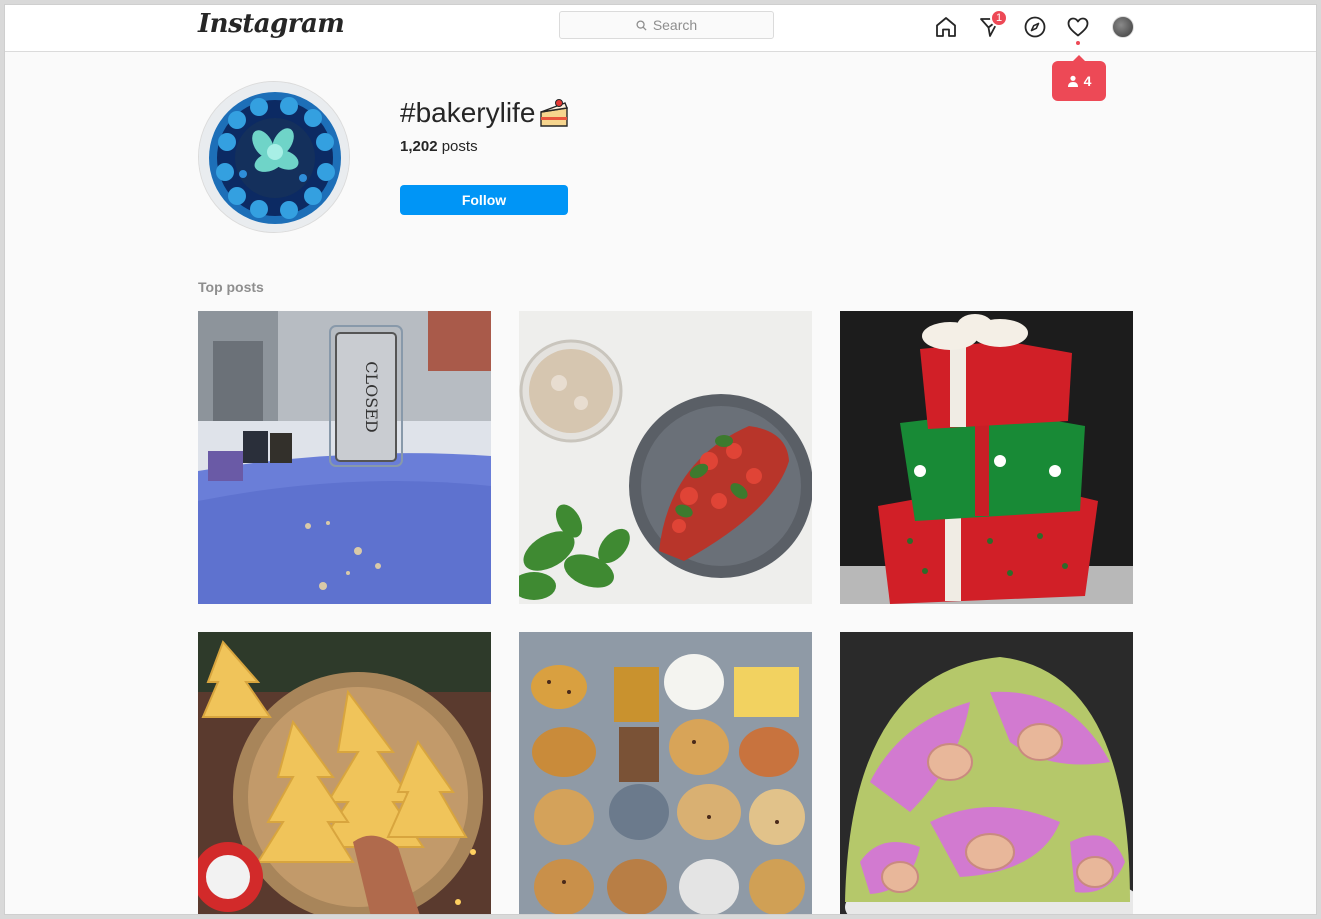 Image resolution: width=1321 pixels, height=919 pixels. I want to click on cake-slice-icon, so click(554, 113).